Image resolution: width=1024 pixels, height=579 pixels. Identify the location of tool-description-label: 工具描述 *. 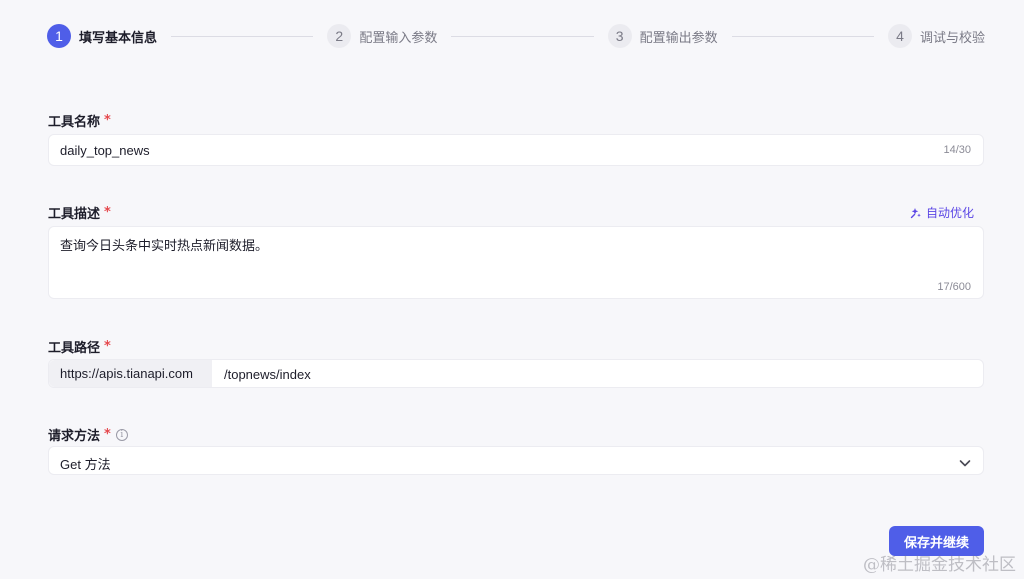
(79, 212).